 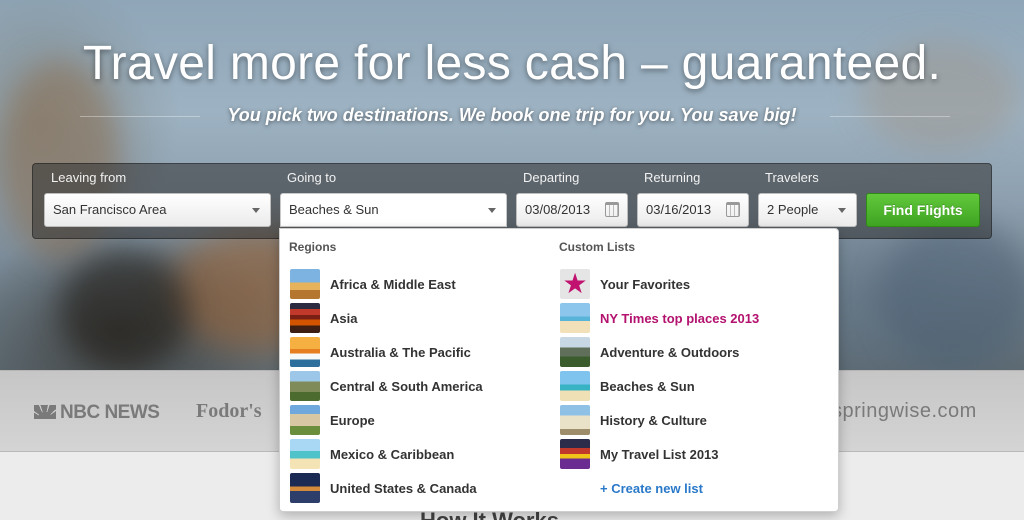 I want to click on list-option-nyt: NY Times top places 2013, so click(x=659, y=318).